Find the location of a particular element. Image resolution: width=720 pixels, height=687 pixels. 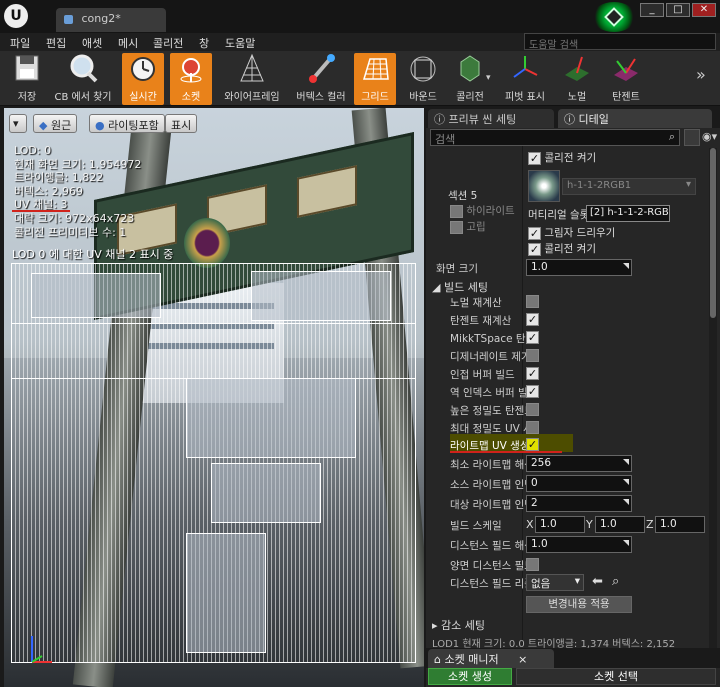

details-scrollbar is located at coordinates (713, 398).